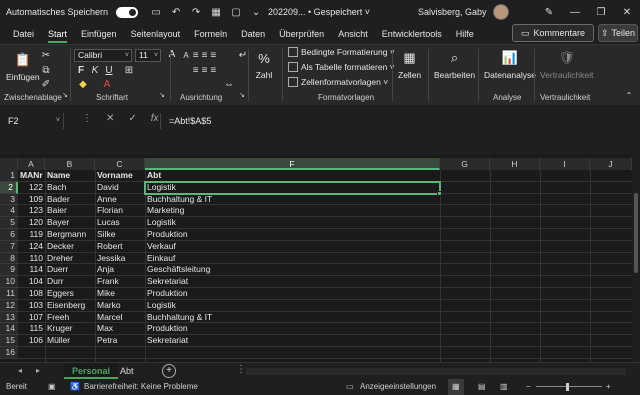 The width and height of the screenshot is (640, 395). What do you see at coordinates (253, 34) in the screenshot?
I see `tab-daten: Daten` at bounding box center [253, 34].